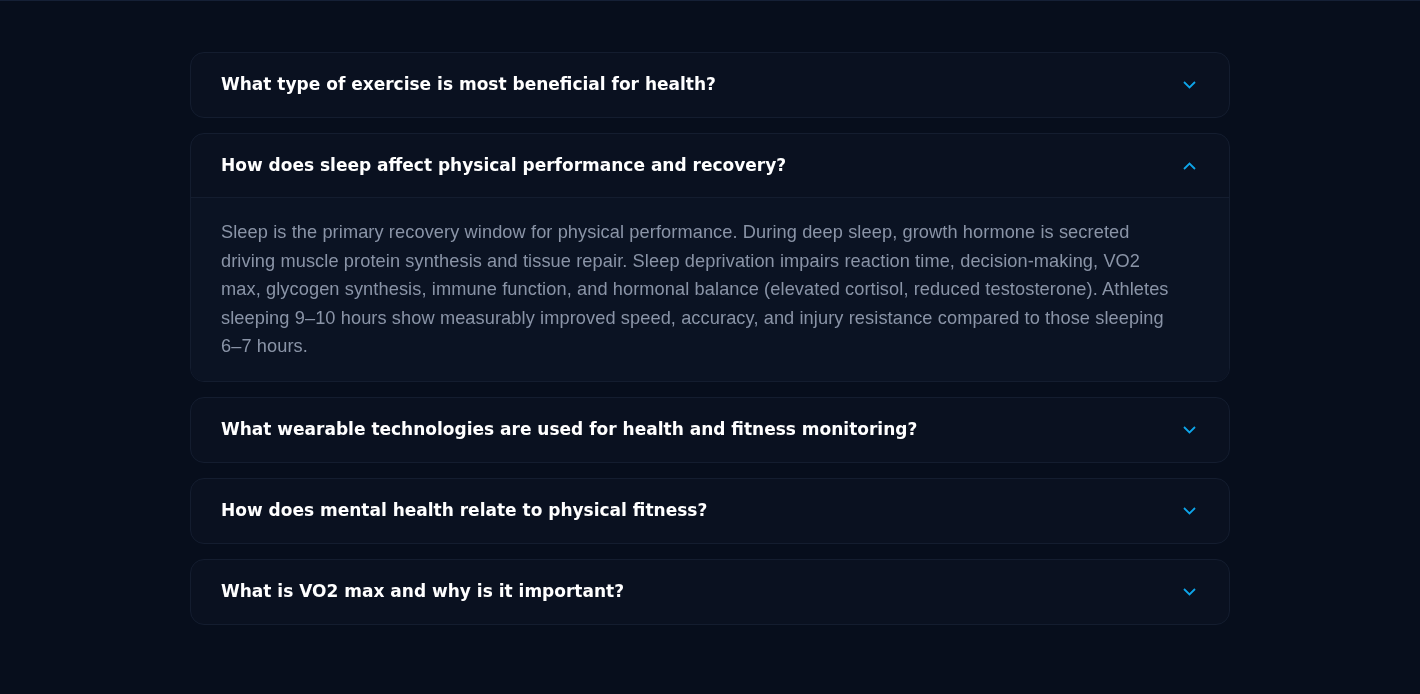 The height and width of the screenshot is (694, 1420). I want to click on faq-question-button: What type of exercise is most beneficial for health?, so click(710, 85).